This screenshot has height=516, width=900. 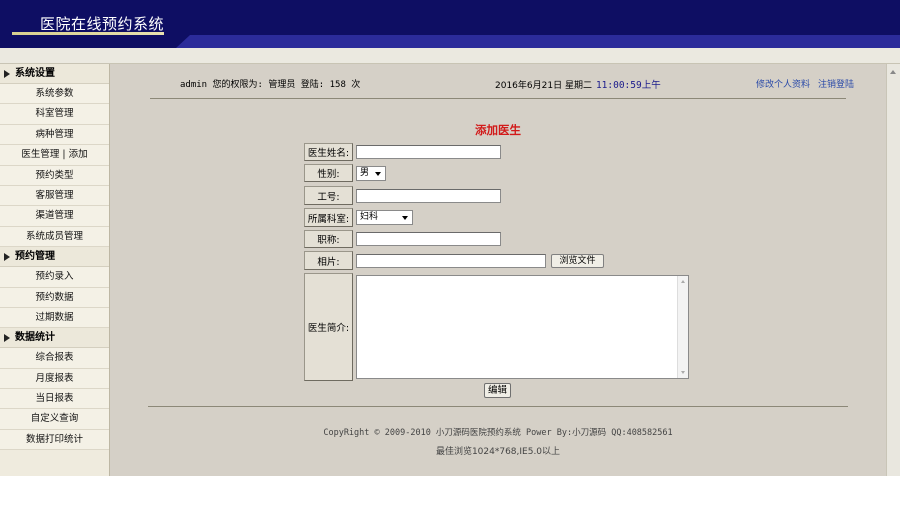 What do you see at coordinates (54, 358) in the screenshot?
I see `sidebar-item-summary-report: 综合报表` at bounding box center [54, 358].